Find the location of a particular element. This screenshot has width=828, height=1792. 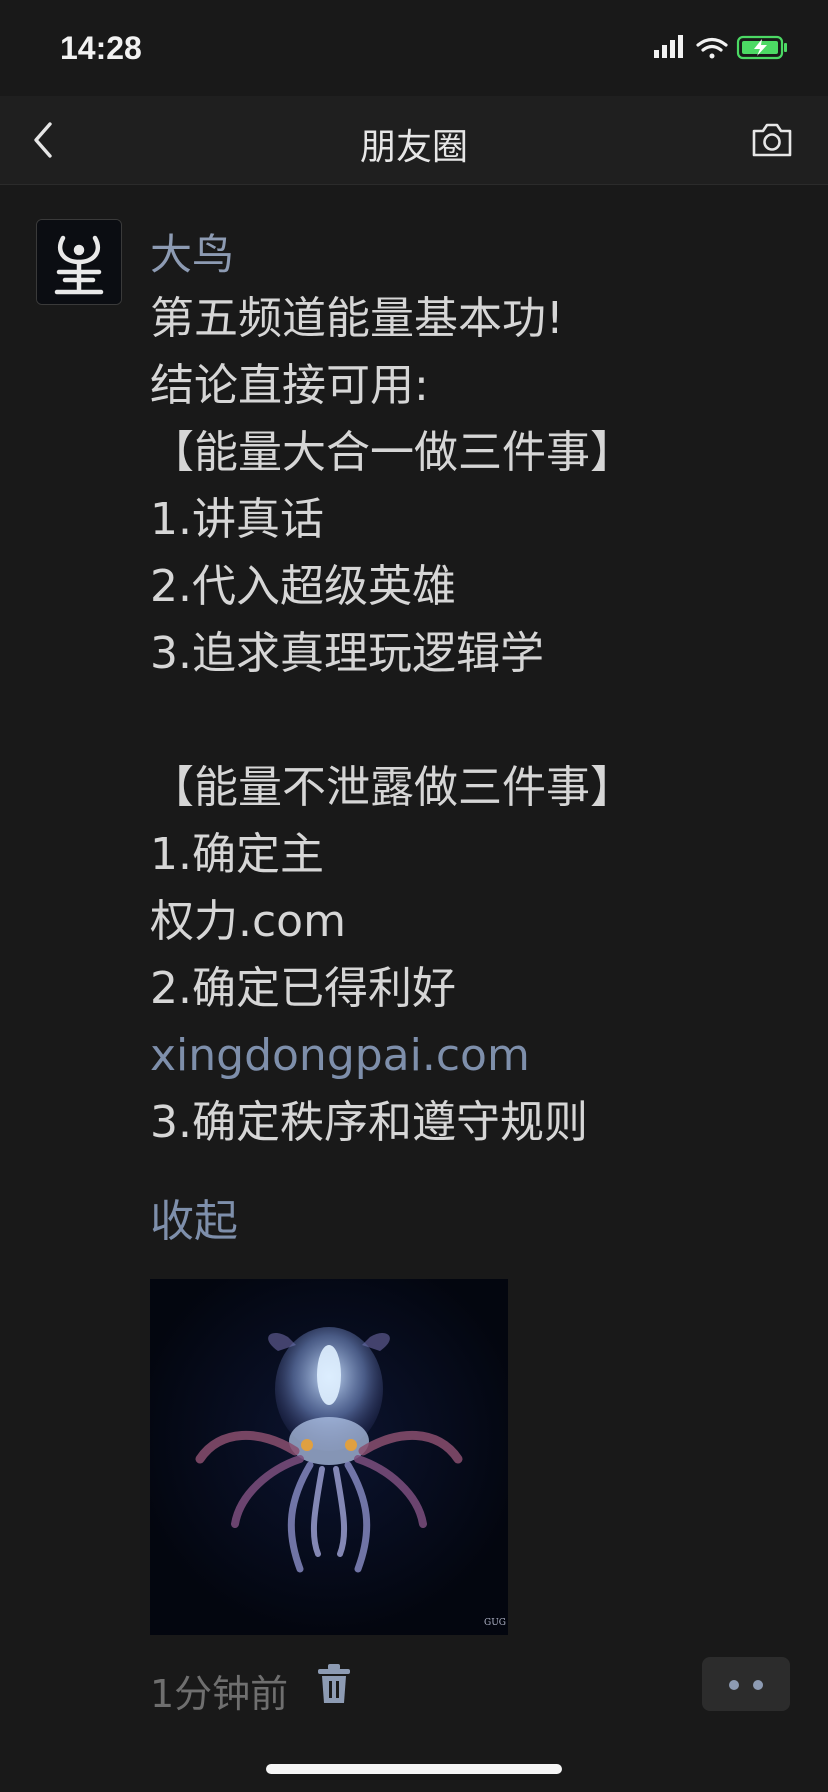

post-line-blank is located at coordinates (470, 720).